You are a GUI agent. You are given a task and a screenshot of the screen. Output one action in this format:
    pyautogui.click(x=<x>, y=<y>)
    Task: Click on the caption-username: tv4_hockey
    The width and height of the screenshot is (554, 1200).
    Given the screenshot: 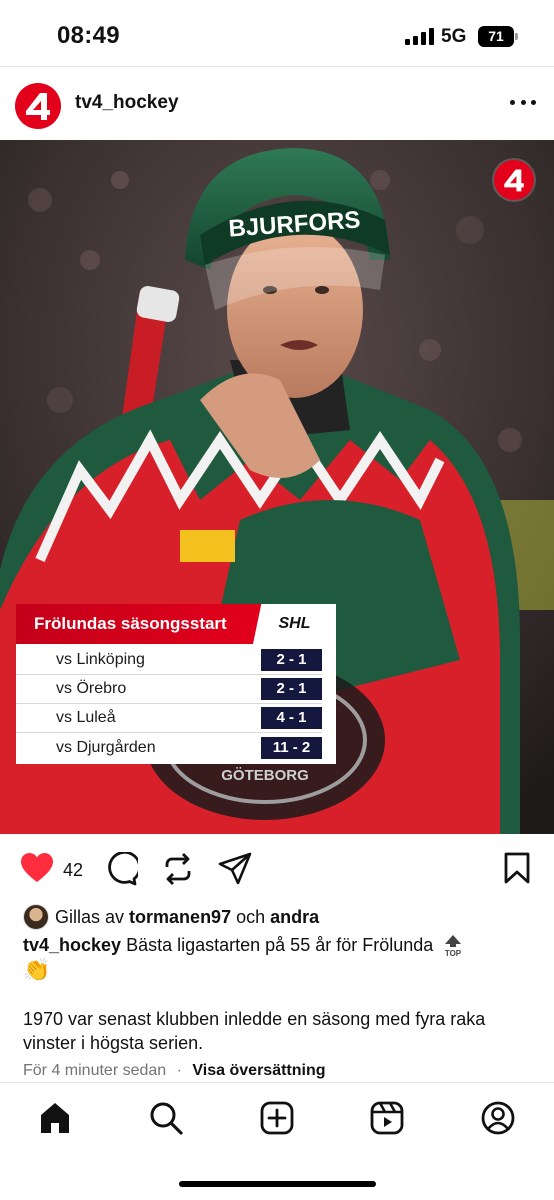 What is the action you would take?
    pyautogui.click(x=72, y=945)
    